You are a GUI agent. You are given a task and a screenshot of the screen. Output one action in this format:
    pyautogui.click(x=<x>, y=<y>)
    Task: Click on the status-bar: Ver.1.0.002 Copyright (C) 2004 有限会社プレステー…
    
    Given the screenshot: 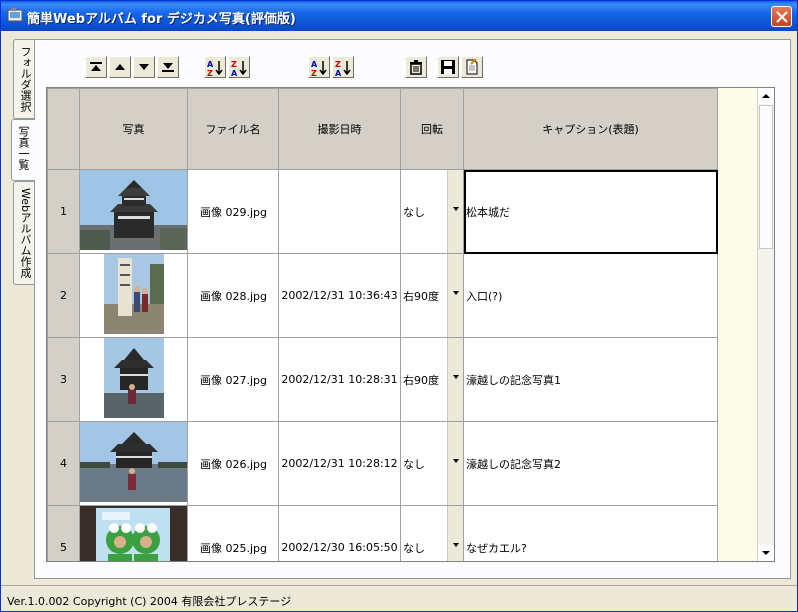 What is the action you would take?
    pyautogui.click(x=399, y=598)
    